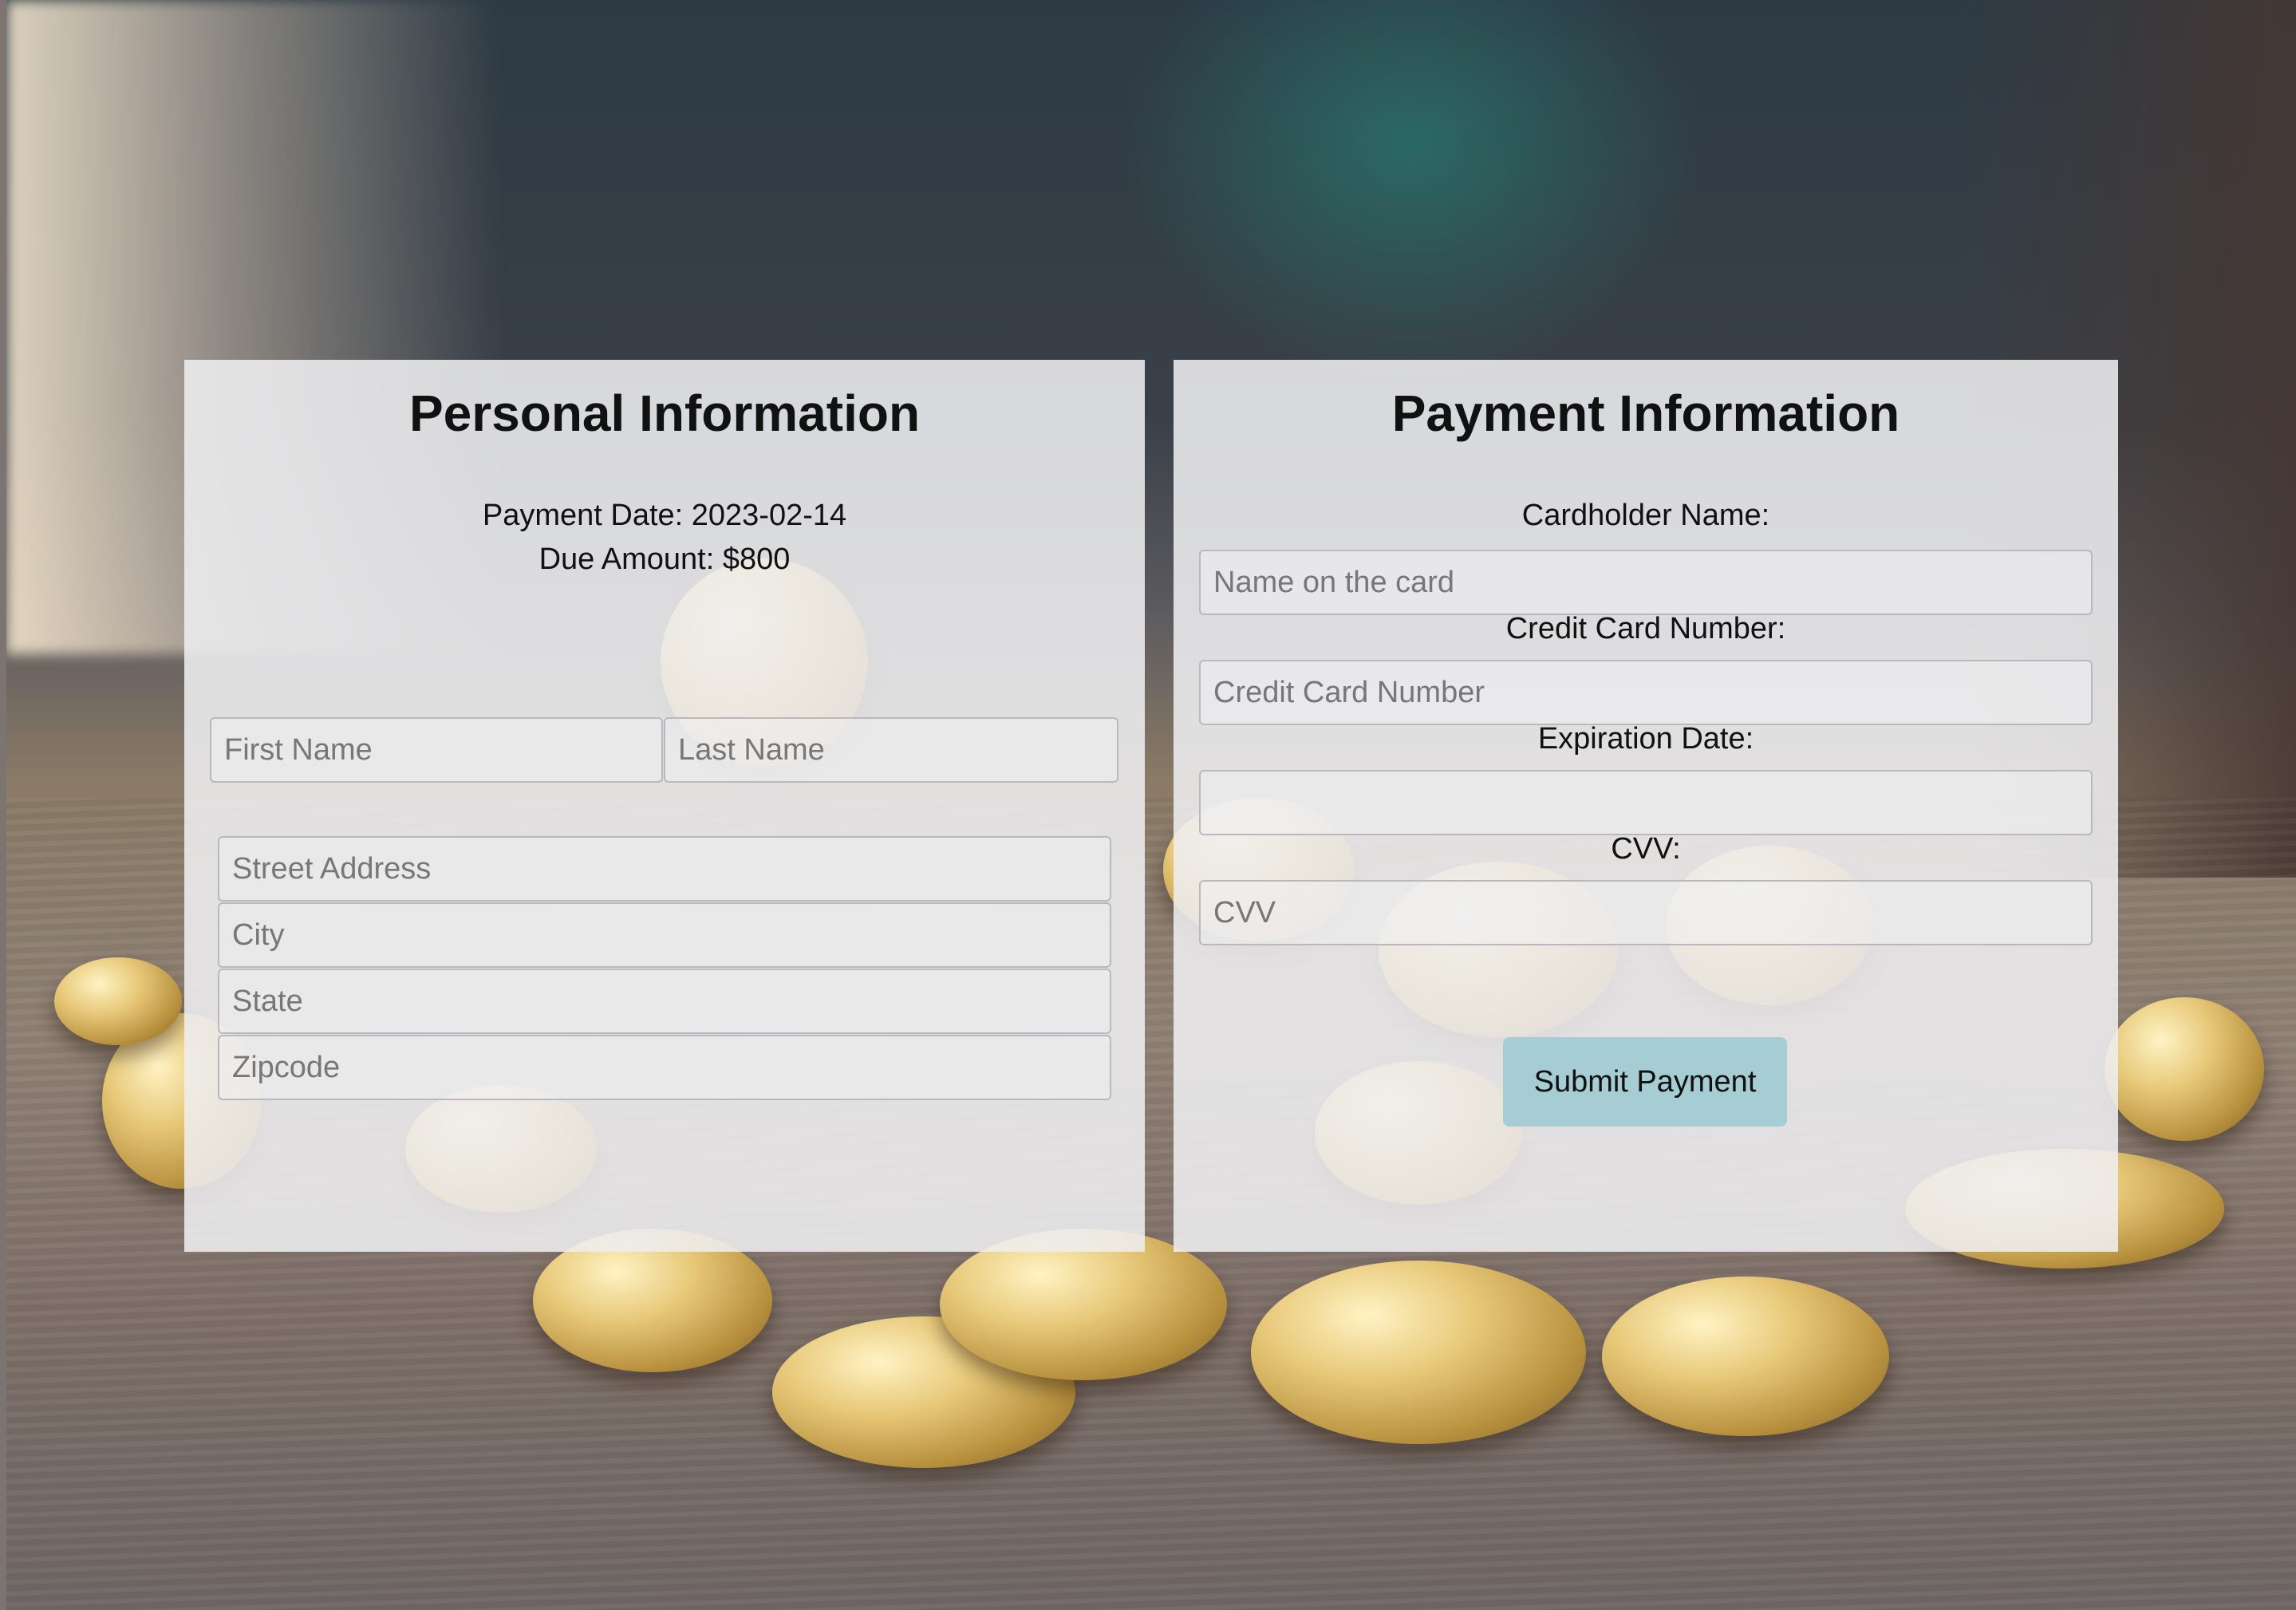 The width and height of the screenshot is (2296, 1610). What do you see at coordinates (891, 750) in the screenshot?
I see `last-name-input` at bounding box center [891, 750].